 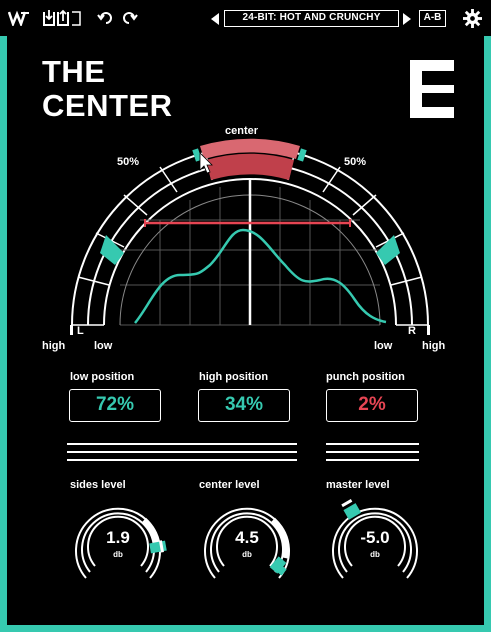 I want to click on left-high-label: high, so click(x=54, y=346).